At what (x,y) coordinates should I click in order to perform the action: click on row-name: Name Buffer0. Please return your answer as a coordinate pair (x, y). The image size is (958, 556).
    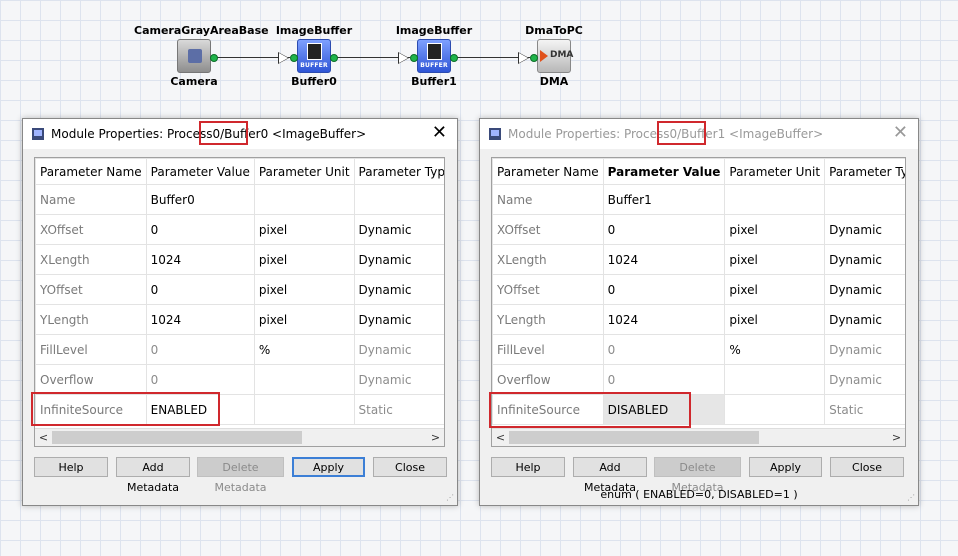
    Looking at the image, I should click on (239, 199).